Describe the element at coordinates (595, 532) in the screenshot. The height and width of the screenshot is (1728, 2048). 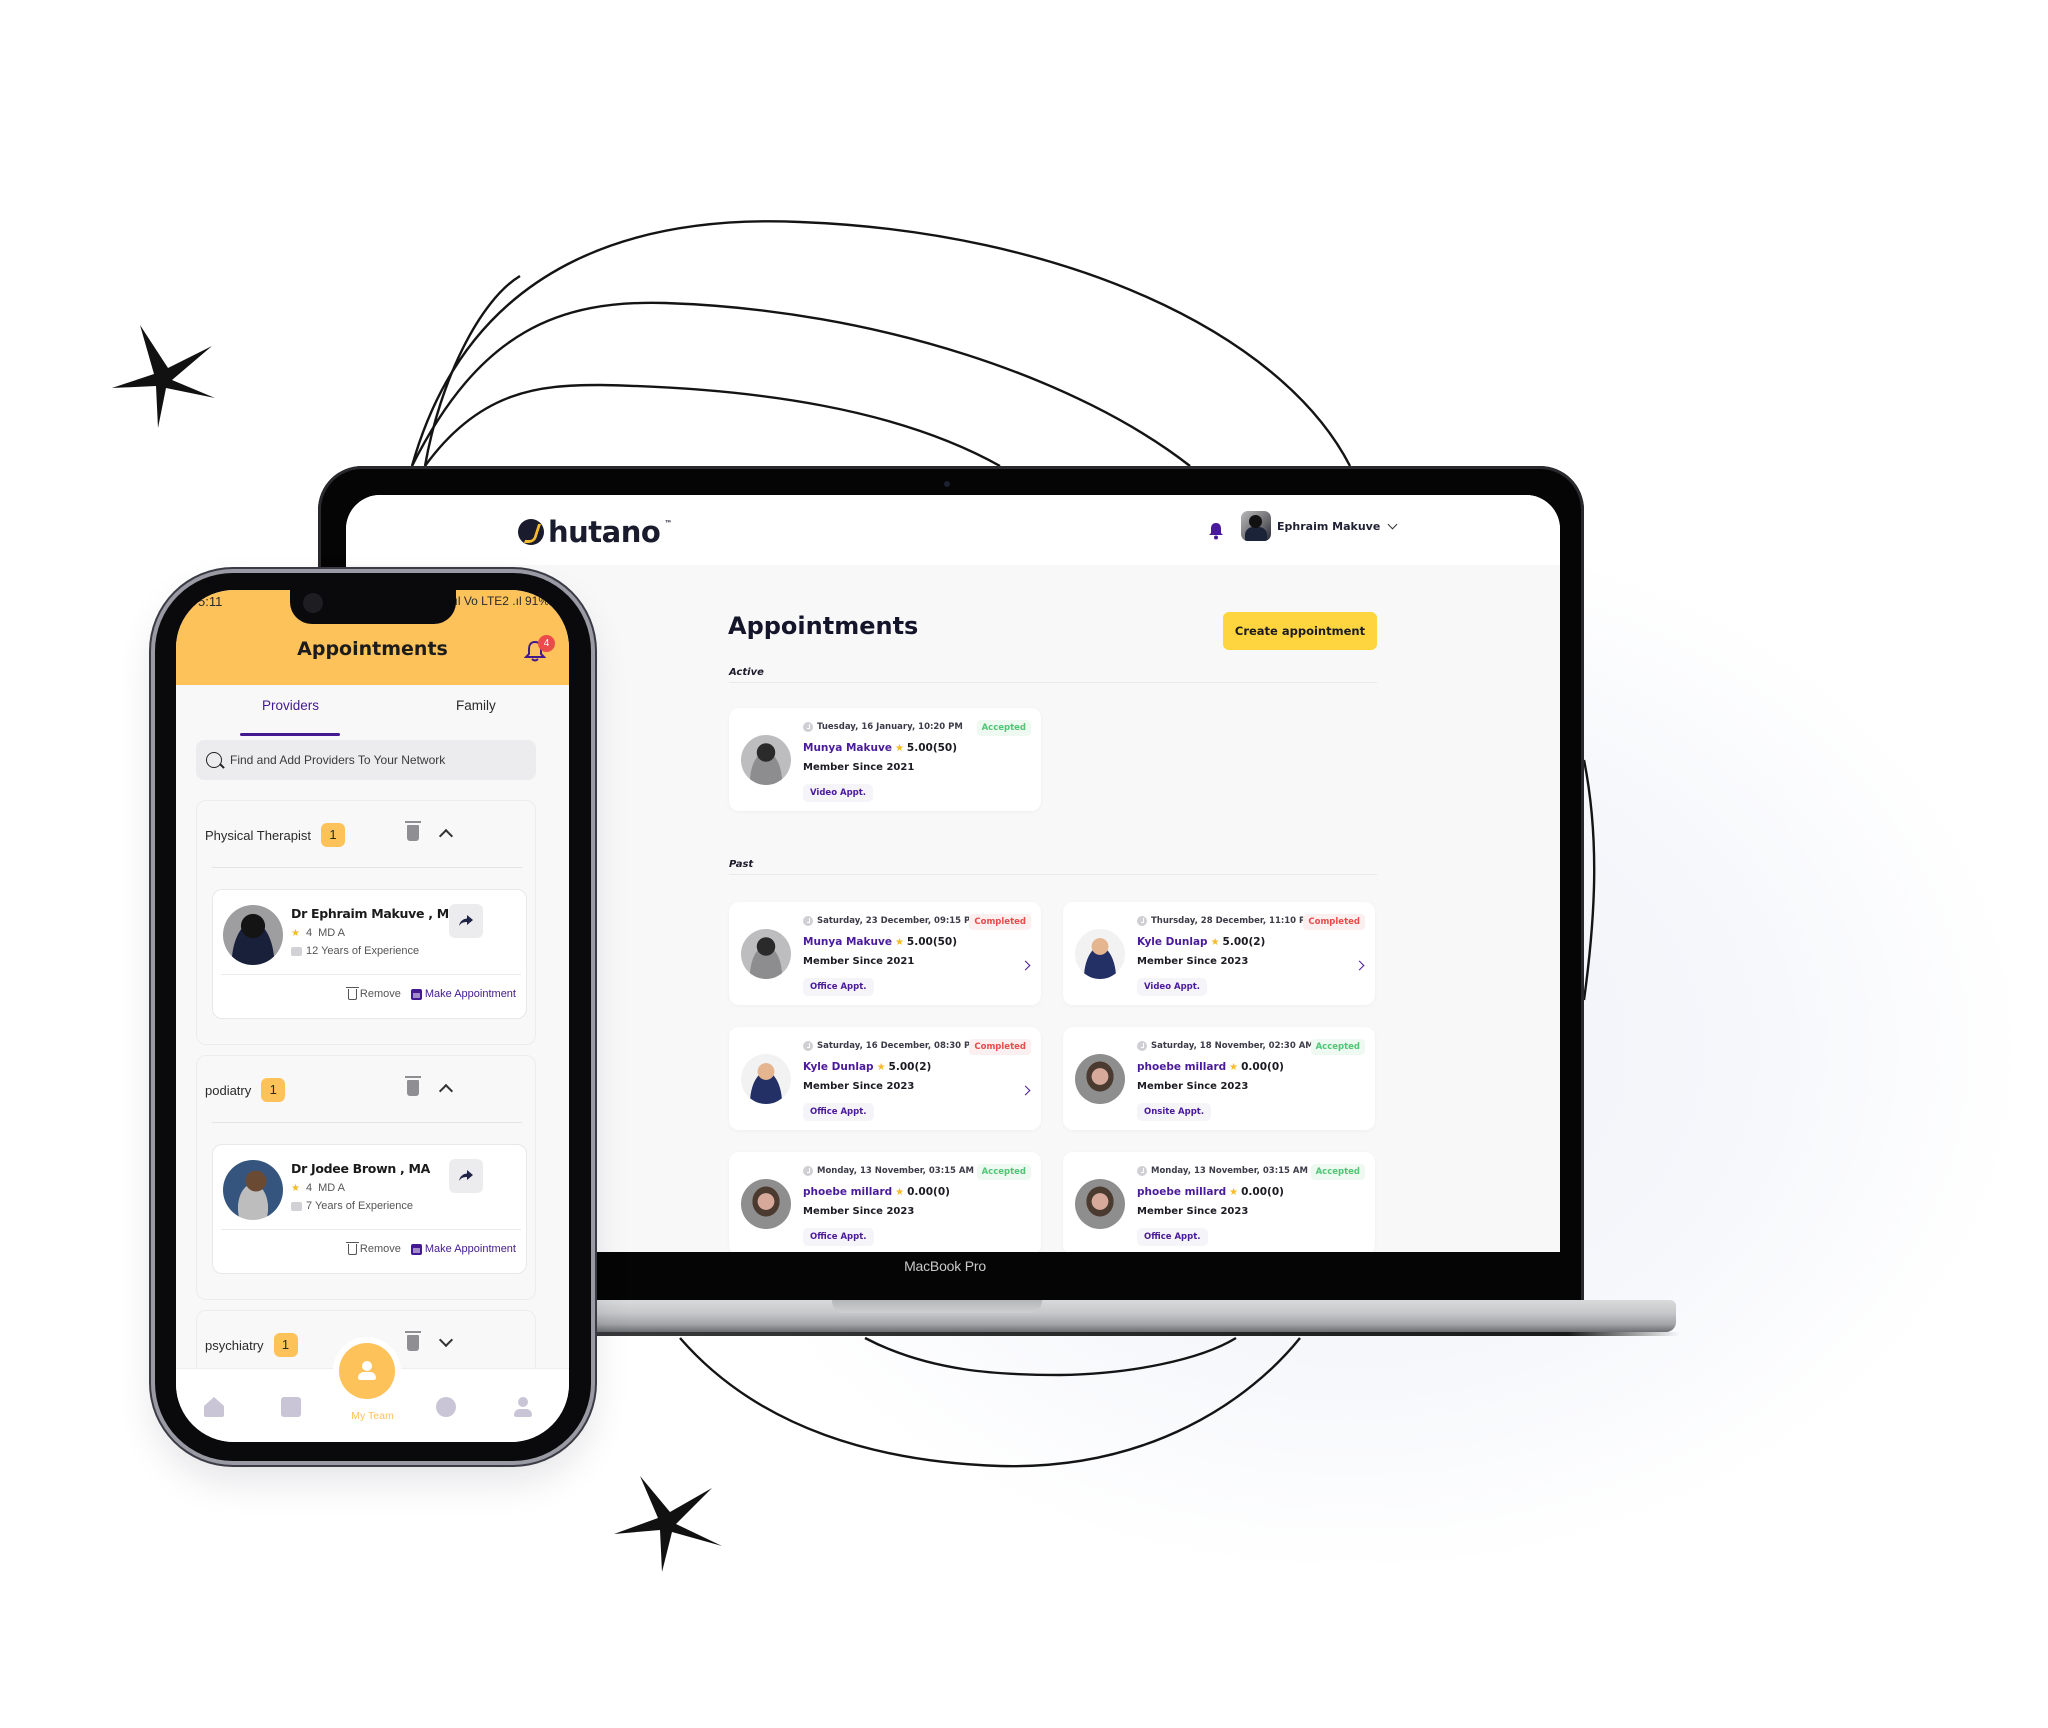
I see `hutano-logo: hutano ™` at that location.